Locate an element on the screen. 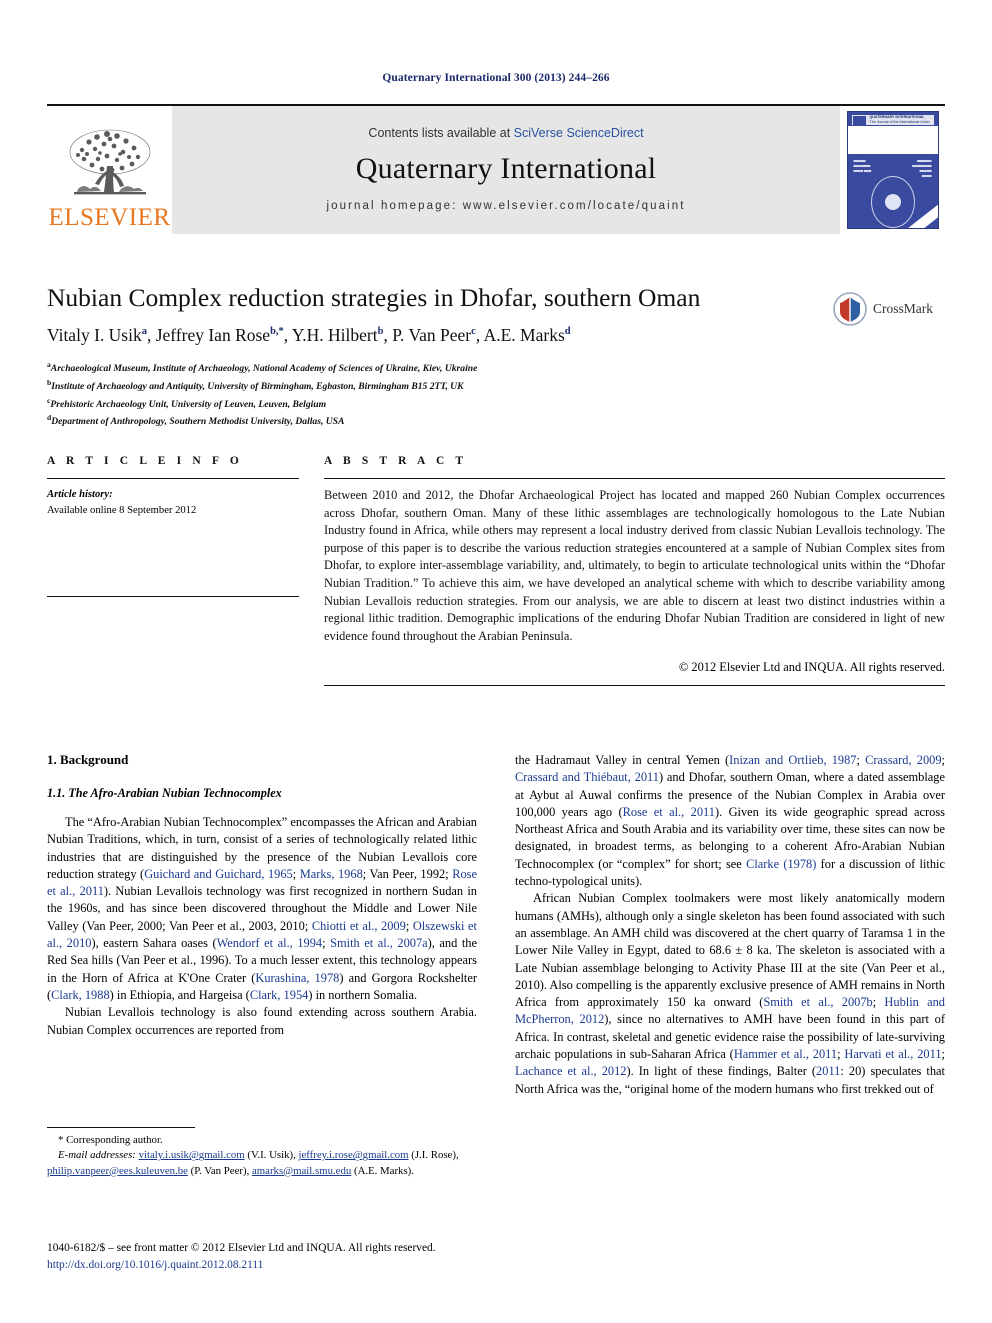 The width and height of the screenshot is (992, 1323). citation-link: Smith et al., 2007b is located at coordinates (817, 1002).